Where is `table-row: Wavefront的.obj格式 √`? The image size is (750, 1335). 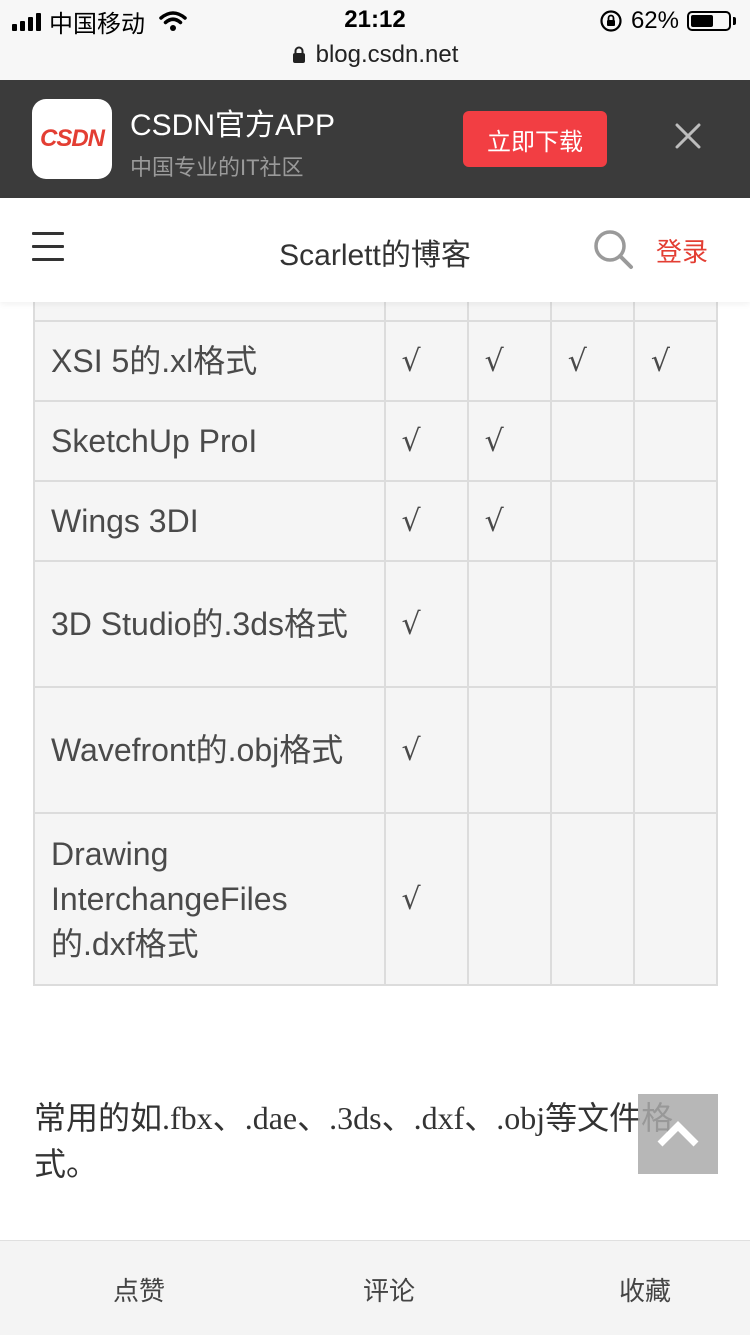
table-row: Wavefront的.obj格式 √ is located at coordinates (376, 750).